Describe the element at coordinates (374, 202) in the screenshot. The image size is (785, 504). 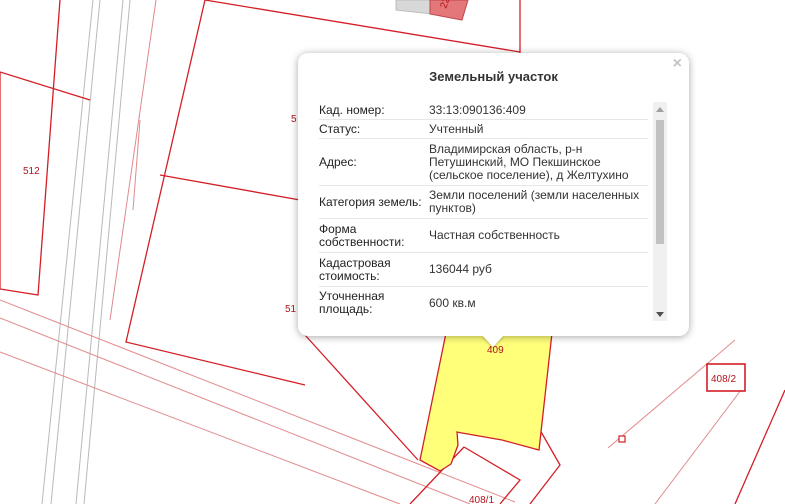
I see `attribute-key: Категория земель:` at that location.